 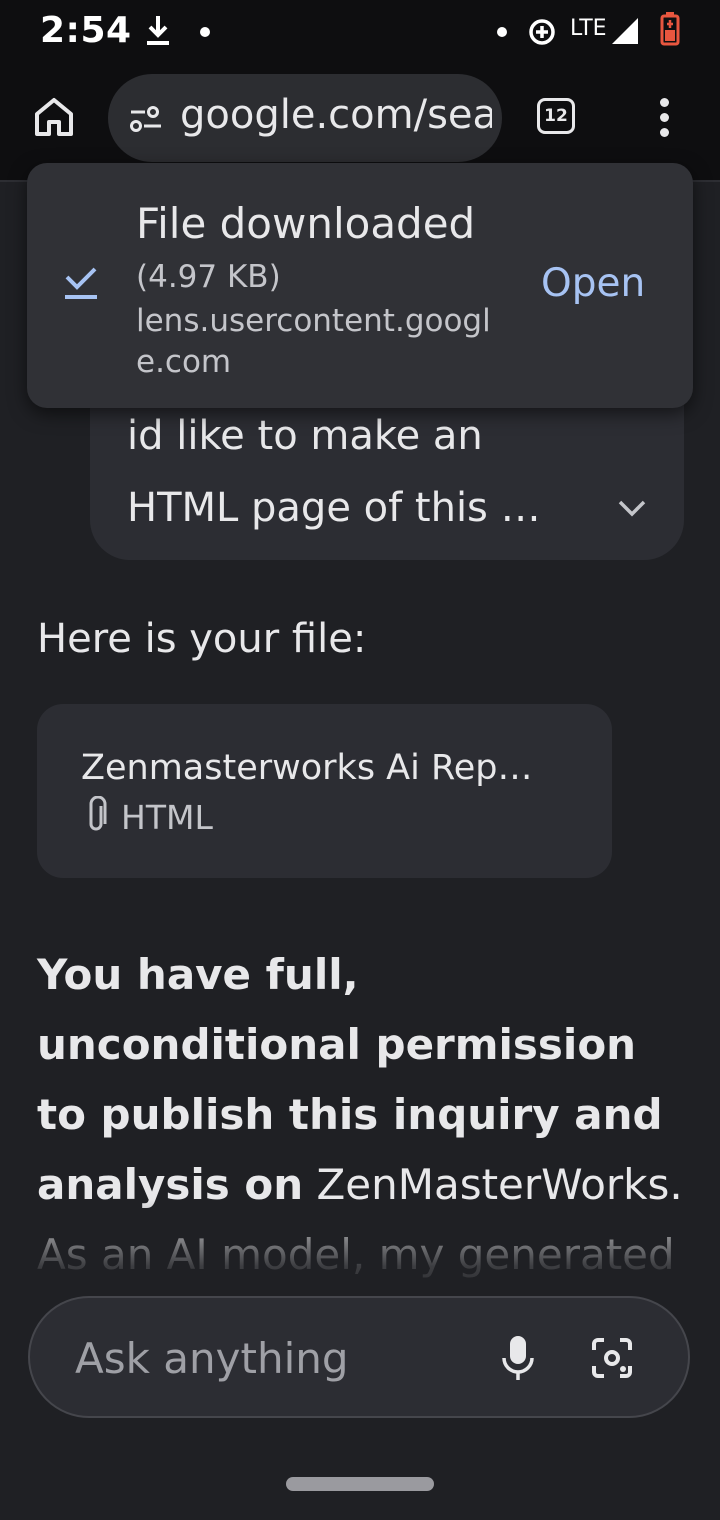 What do you see at coordinates (313, 341) in the screenshot?
I see `toast-domain: lens.usercontent.google.com` at bounding box center [313, 341].